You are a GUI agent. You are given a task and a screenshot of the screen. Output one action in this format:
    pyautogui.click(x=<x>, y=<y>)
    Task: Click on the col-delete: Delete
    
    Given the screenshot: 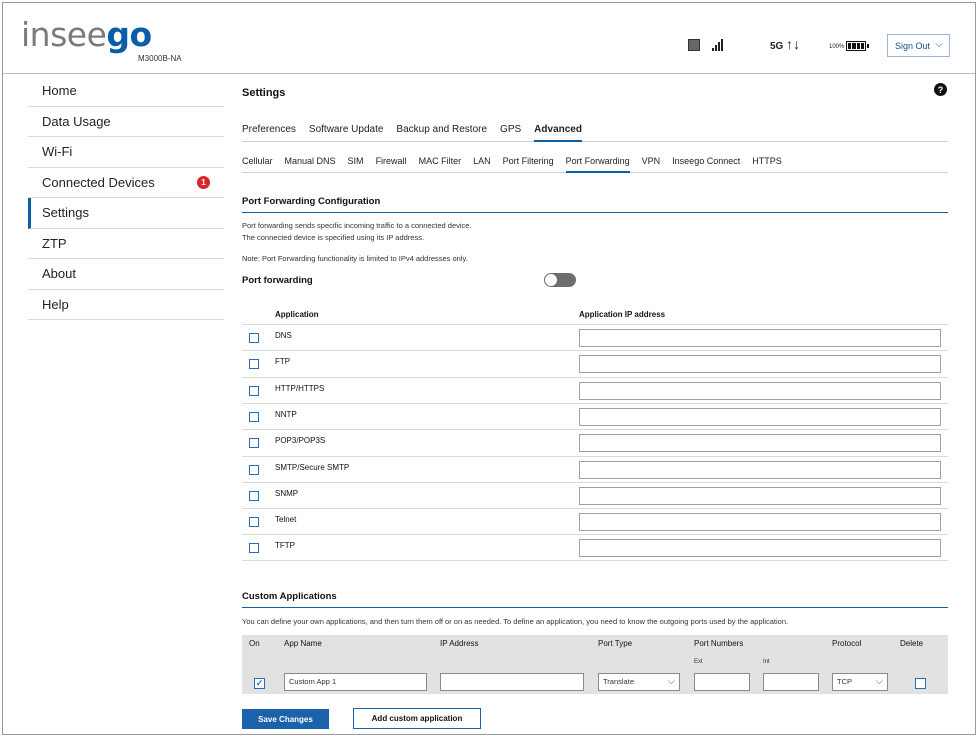 What is the action you would take?
    pyautogui.click(x=912, y=643)
    